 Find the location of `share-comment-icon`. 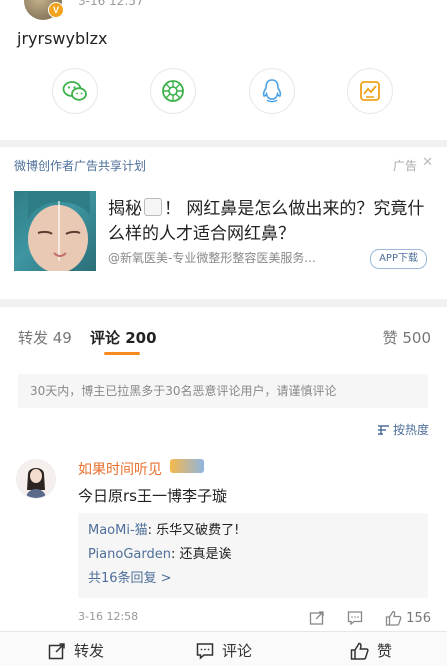

share-comment-icon is located at coordinates (317, 618).